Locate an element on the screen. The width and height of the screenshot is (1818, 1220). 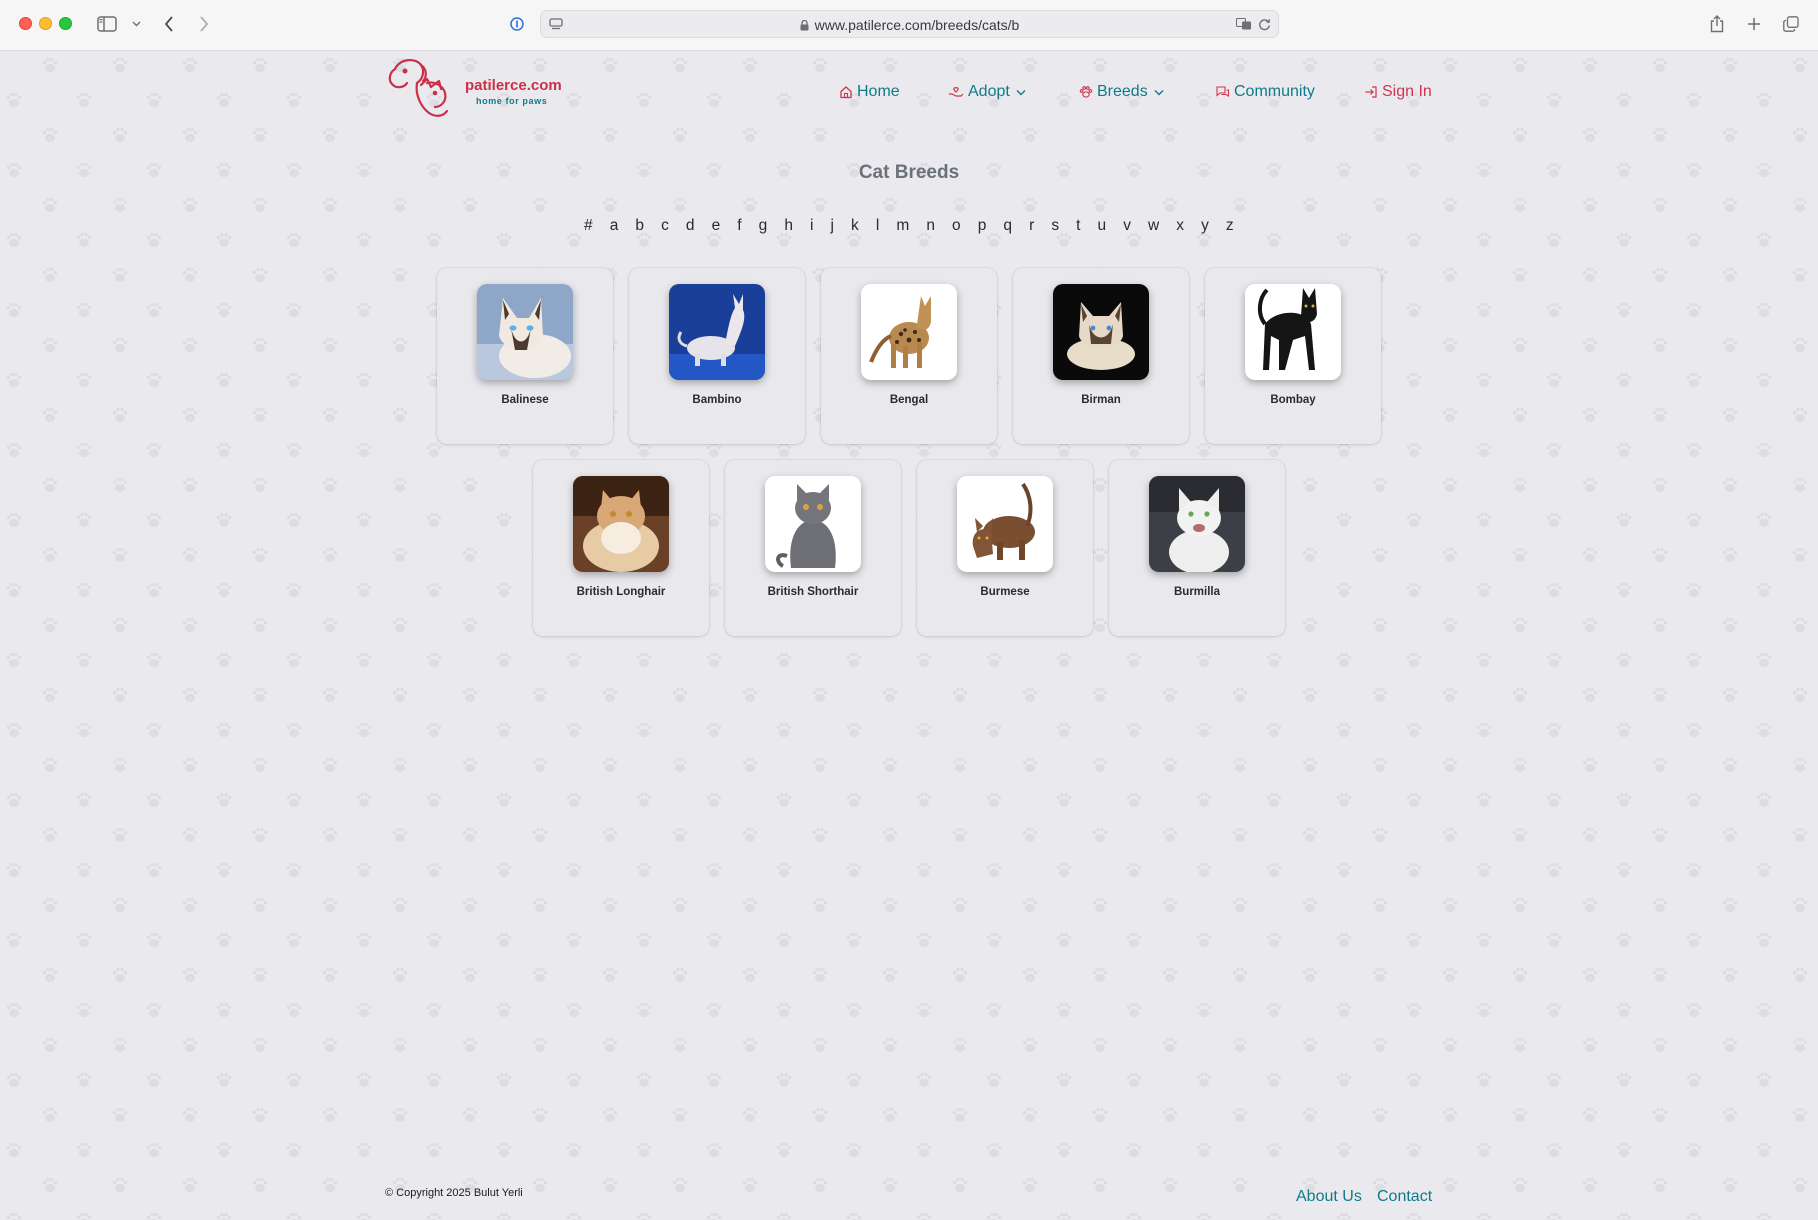
letter-link: y is located at coordinates (1205, 228).